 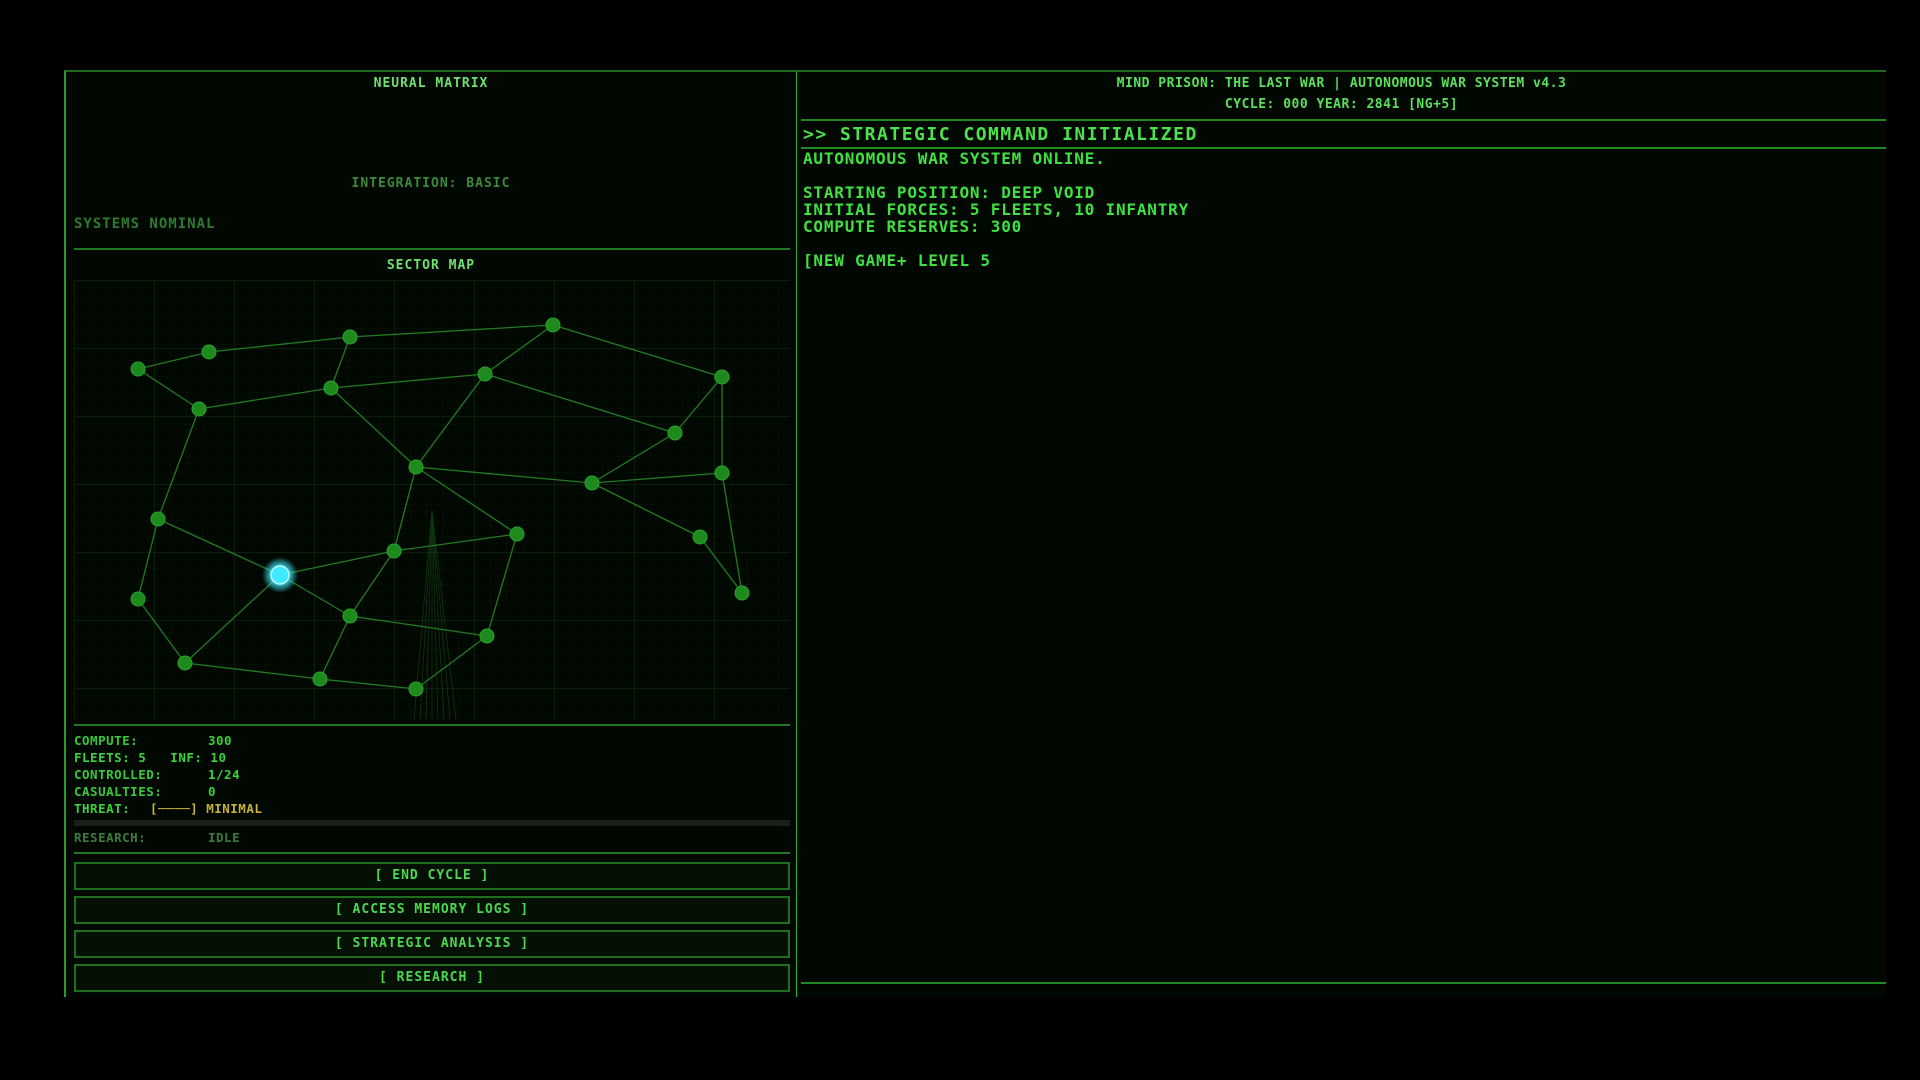 I want to click on player-sector-node, so click(x=280, y=575).